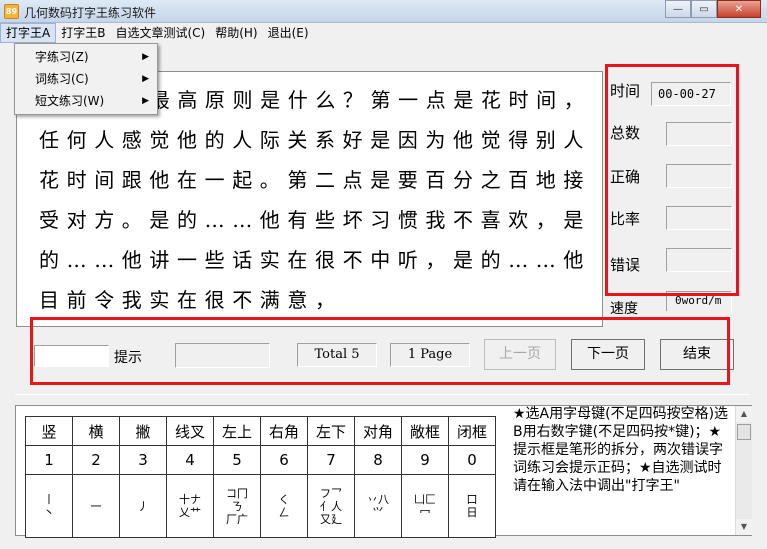  What do you see at coordinates (284, 460) in the screenshot?
I see `key-number: 6` at bounding box center [284, 460].